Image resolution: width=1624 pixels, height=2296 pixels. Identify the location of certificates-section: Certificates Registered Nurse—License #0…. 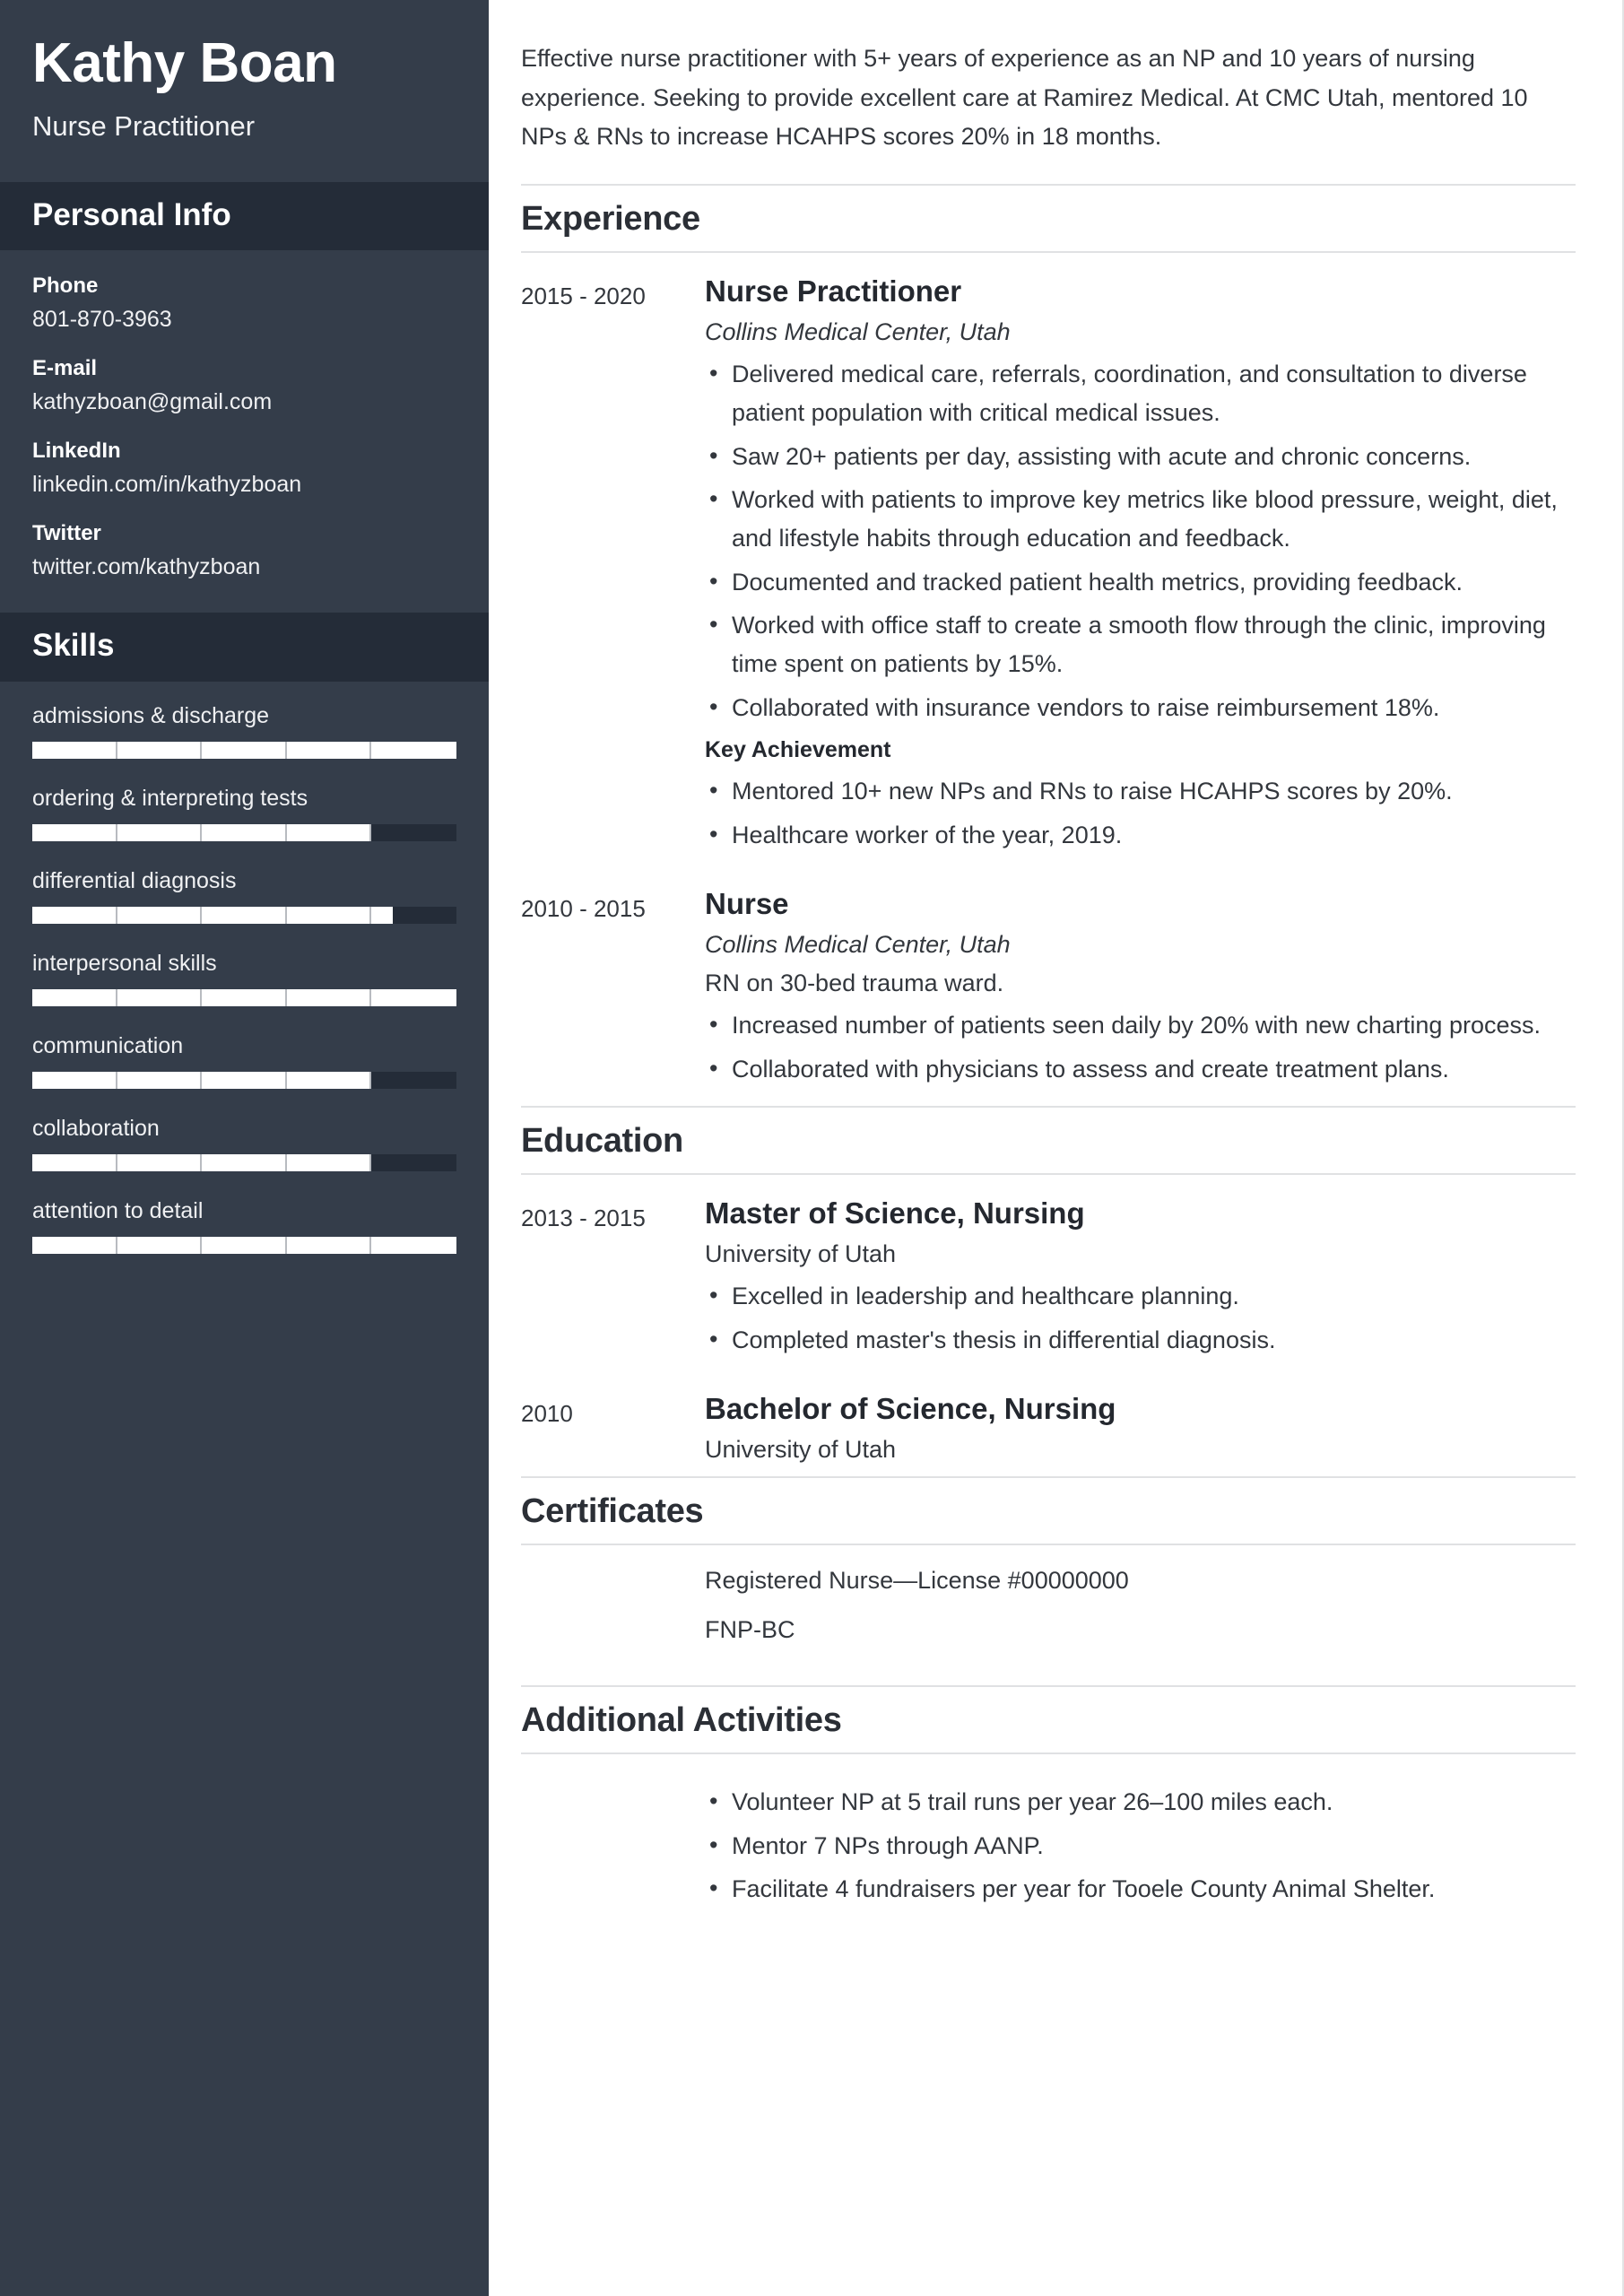
(1048, 1577).